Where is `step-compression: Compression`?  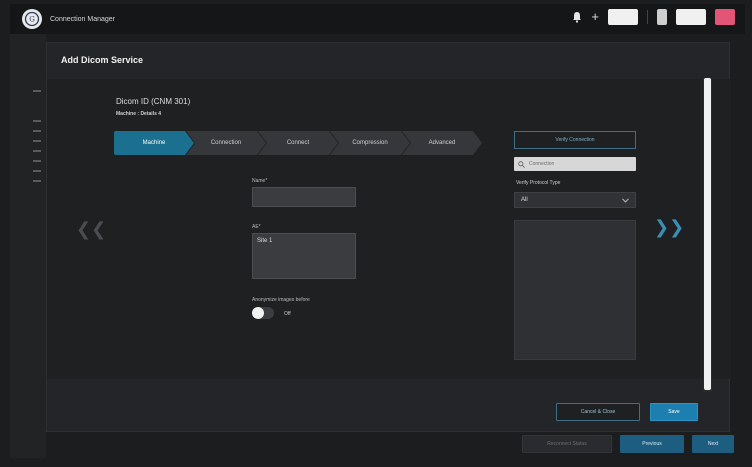 step-compression: Compression is located at coordinates (370, 143).